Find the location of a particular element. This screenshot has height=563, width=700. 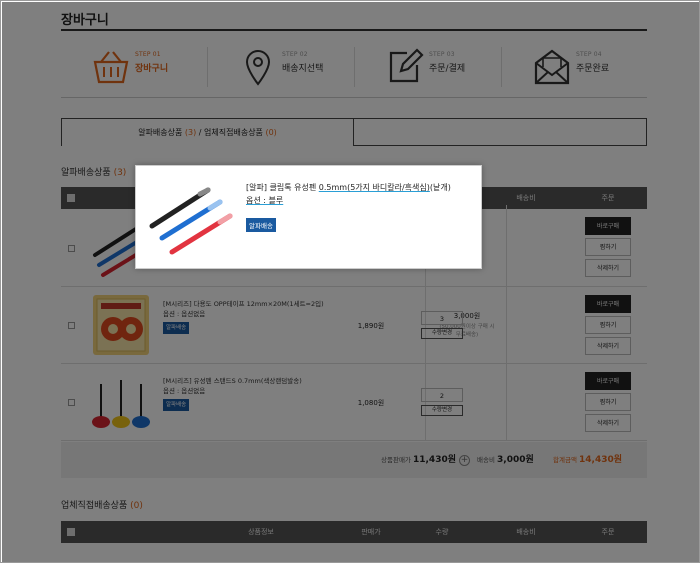

popup-product-name: [알파] 클립톡 유성펜 0.5mm(5가지 바디칼라/흑색심)(낱개) is located at coordinates (348, 188).